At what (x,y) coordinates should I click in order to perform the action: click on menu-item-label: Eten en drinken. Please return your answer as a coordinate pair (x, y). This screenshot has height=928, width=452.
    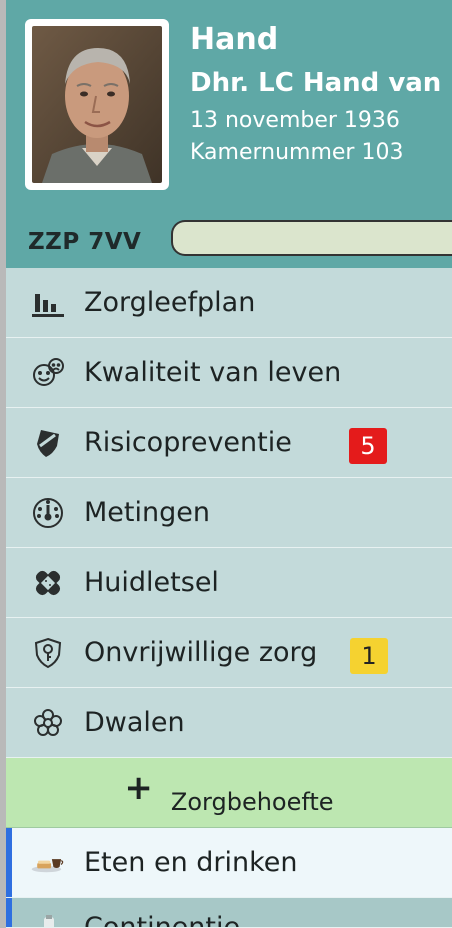
    Looking at the image, I should click on (191, 862).